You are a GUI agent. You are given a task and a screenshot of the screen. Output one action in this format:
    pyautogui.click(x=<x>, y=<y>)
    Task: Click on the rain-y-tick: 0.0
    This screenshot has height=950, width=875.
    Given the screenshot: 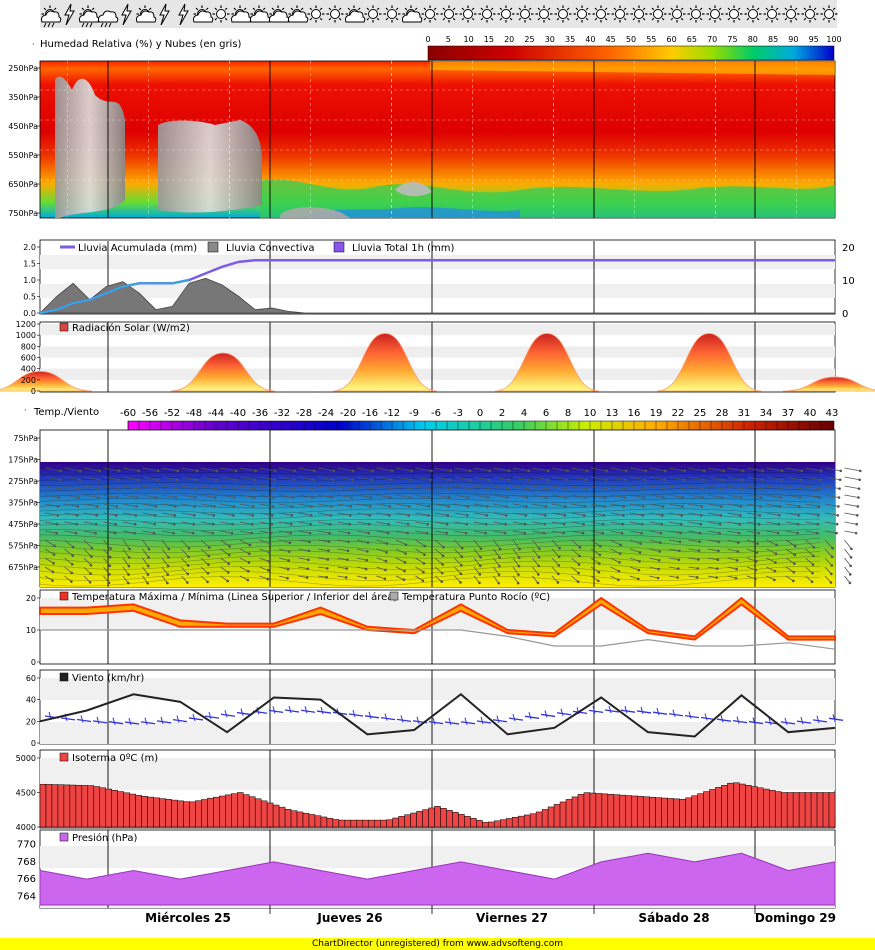 What is the action you would take?
    pyautogui.click(x=29, y=313)
    